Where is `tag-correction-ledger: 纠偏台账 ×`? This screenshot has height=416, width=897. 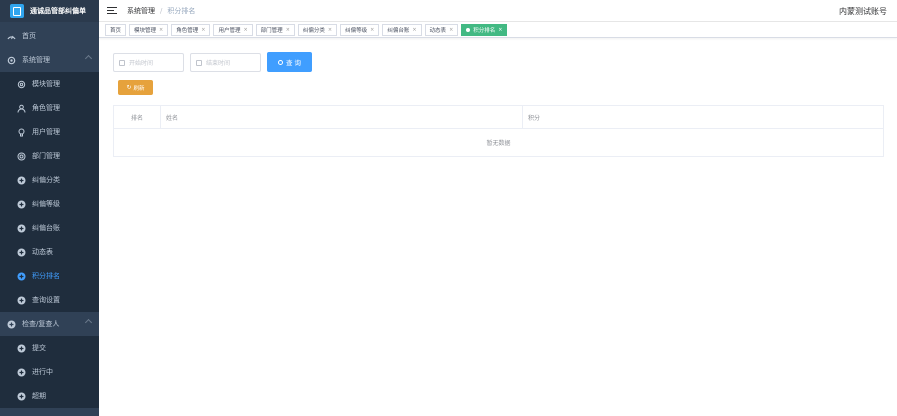
tag-correction-ledger: 纠偏台账 × is located at coordinates (402, 29).